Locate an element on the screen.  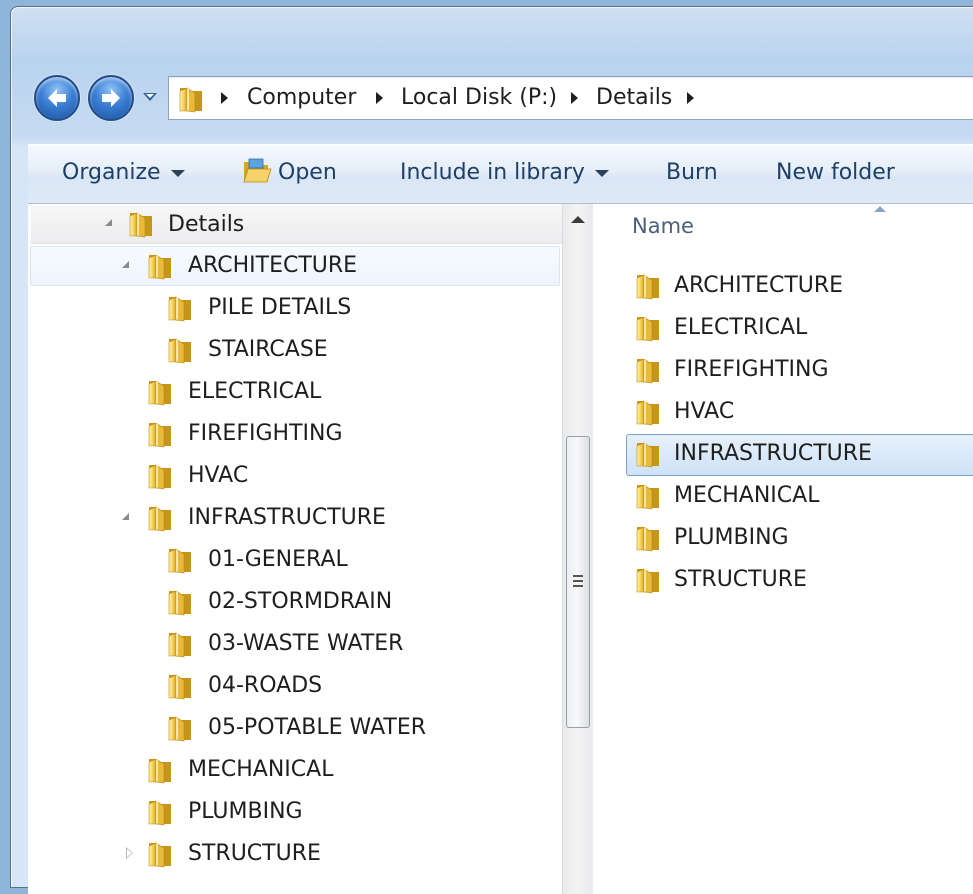
tree-item-structure: STRUCTURE is located at coordinates (293, 854).